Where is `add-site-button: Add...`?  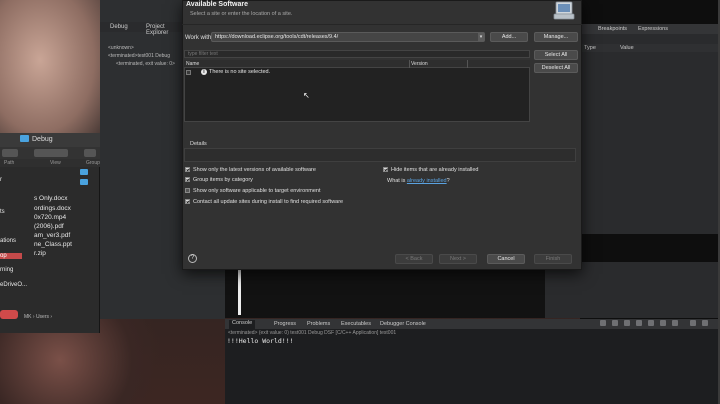
add-site-button: Add... is located at coordinates (509, 37).